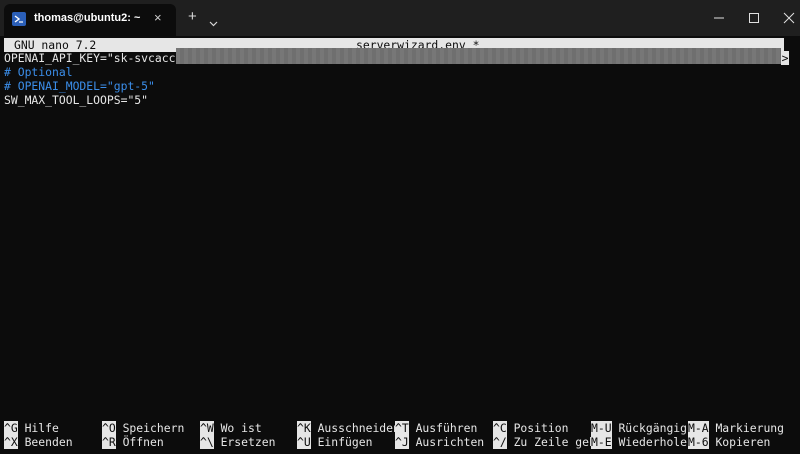 The height and width of the screenshot is (454, 800). I want to click on title-bar: thomas@ubuntu2: ~ × +, so click(400, 18).